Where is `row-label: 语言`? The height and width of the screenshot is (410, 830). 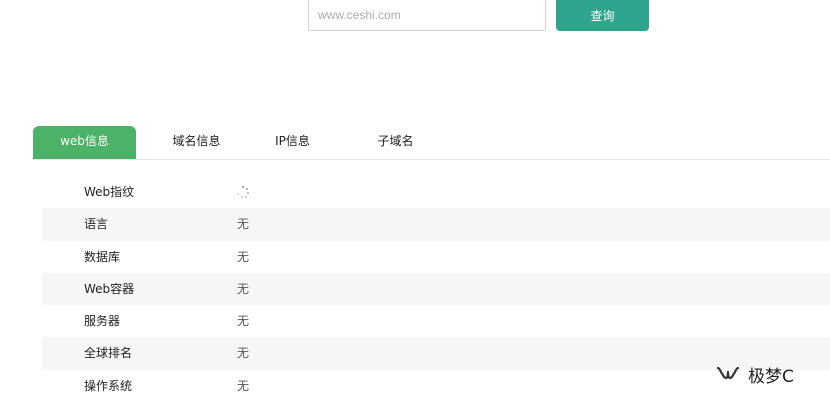 row-label: 语言 is located at coordinates (96, 224).